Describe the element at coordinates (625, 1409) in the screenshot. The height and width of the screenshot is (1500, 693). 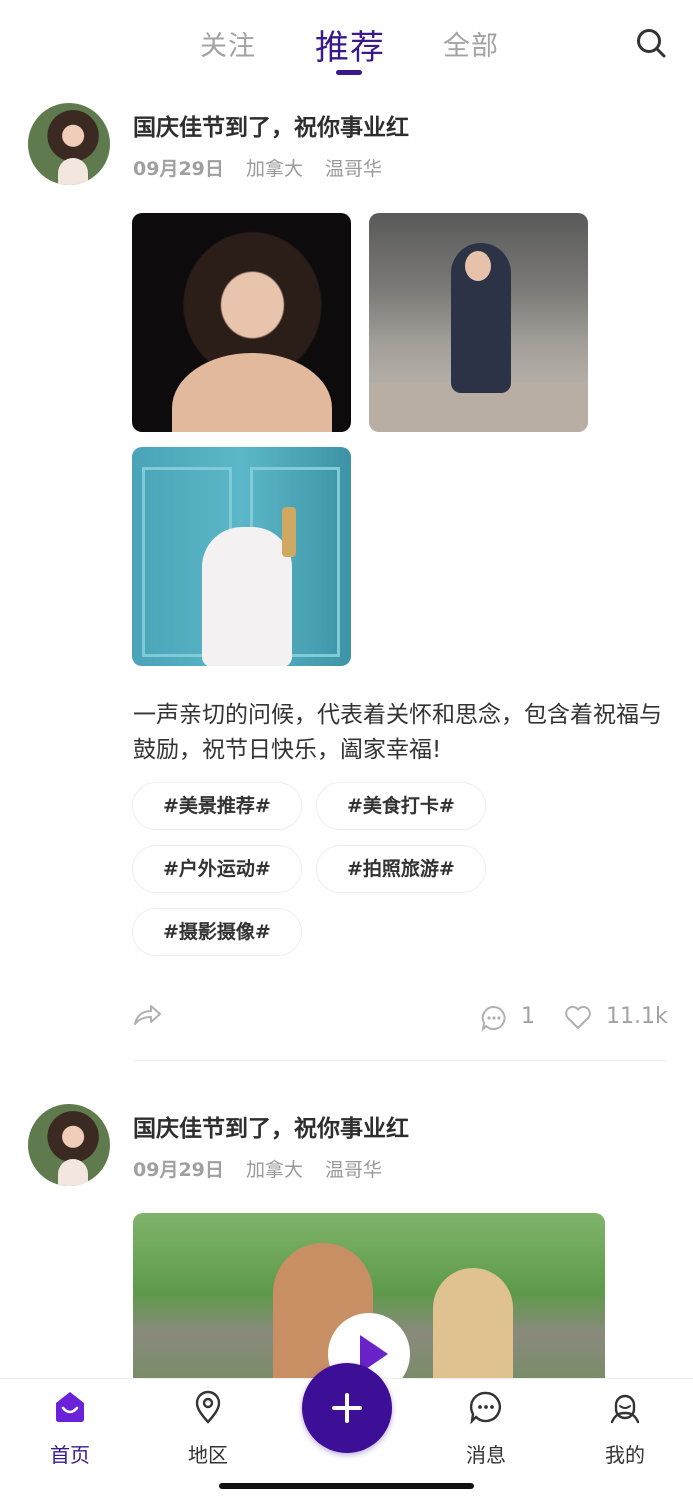
I see `user-icon` at that location.